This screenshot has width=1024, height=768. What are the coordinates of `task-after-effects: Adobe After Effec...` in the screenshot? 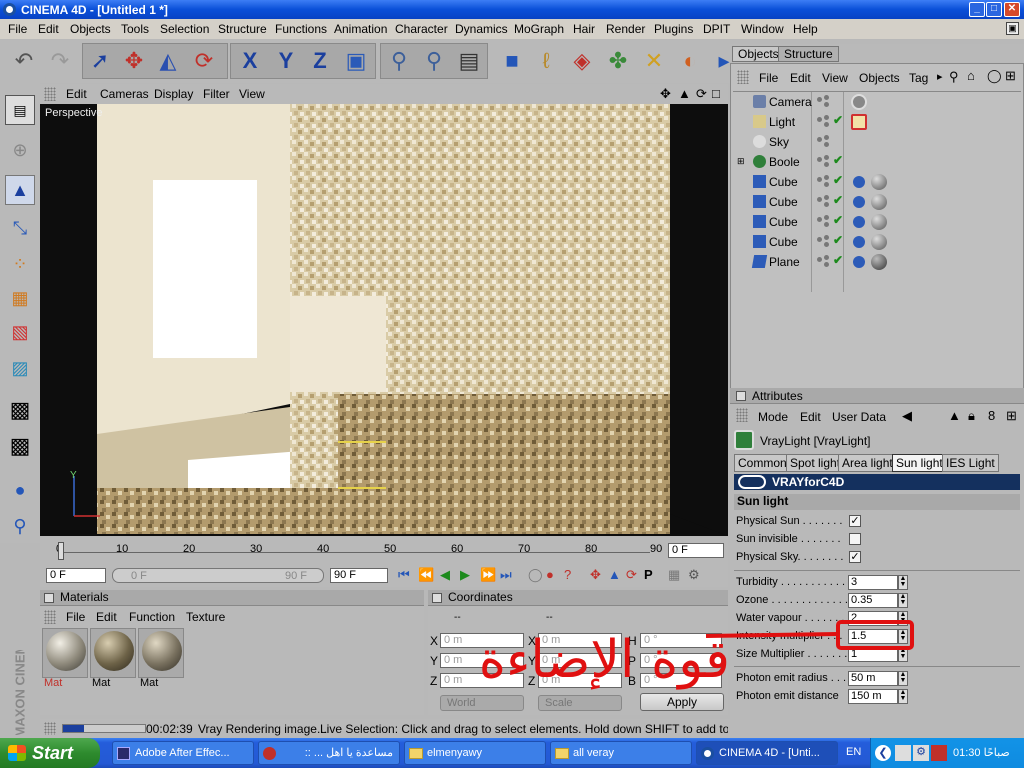 It's located at (183, 753).